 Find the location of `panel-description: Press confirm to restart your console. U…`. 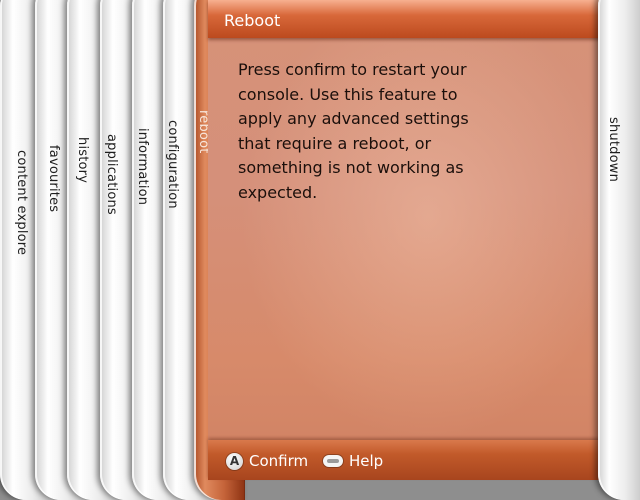

panel-description: Press confirm to restart your console. U… is located at coordinates (353, 131).